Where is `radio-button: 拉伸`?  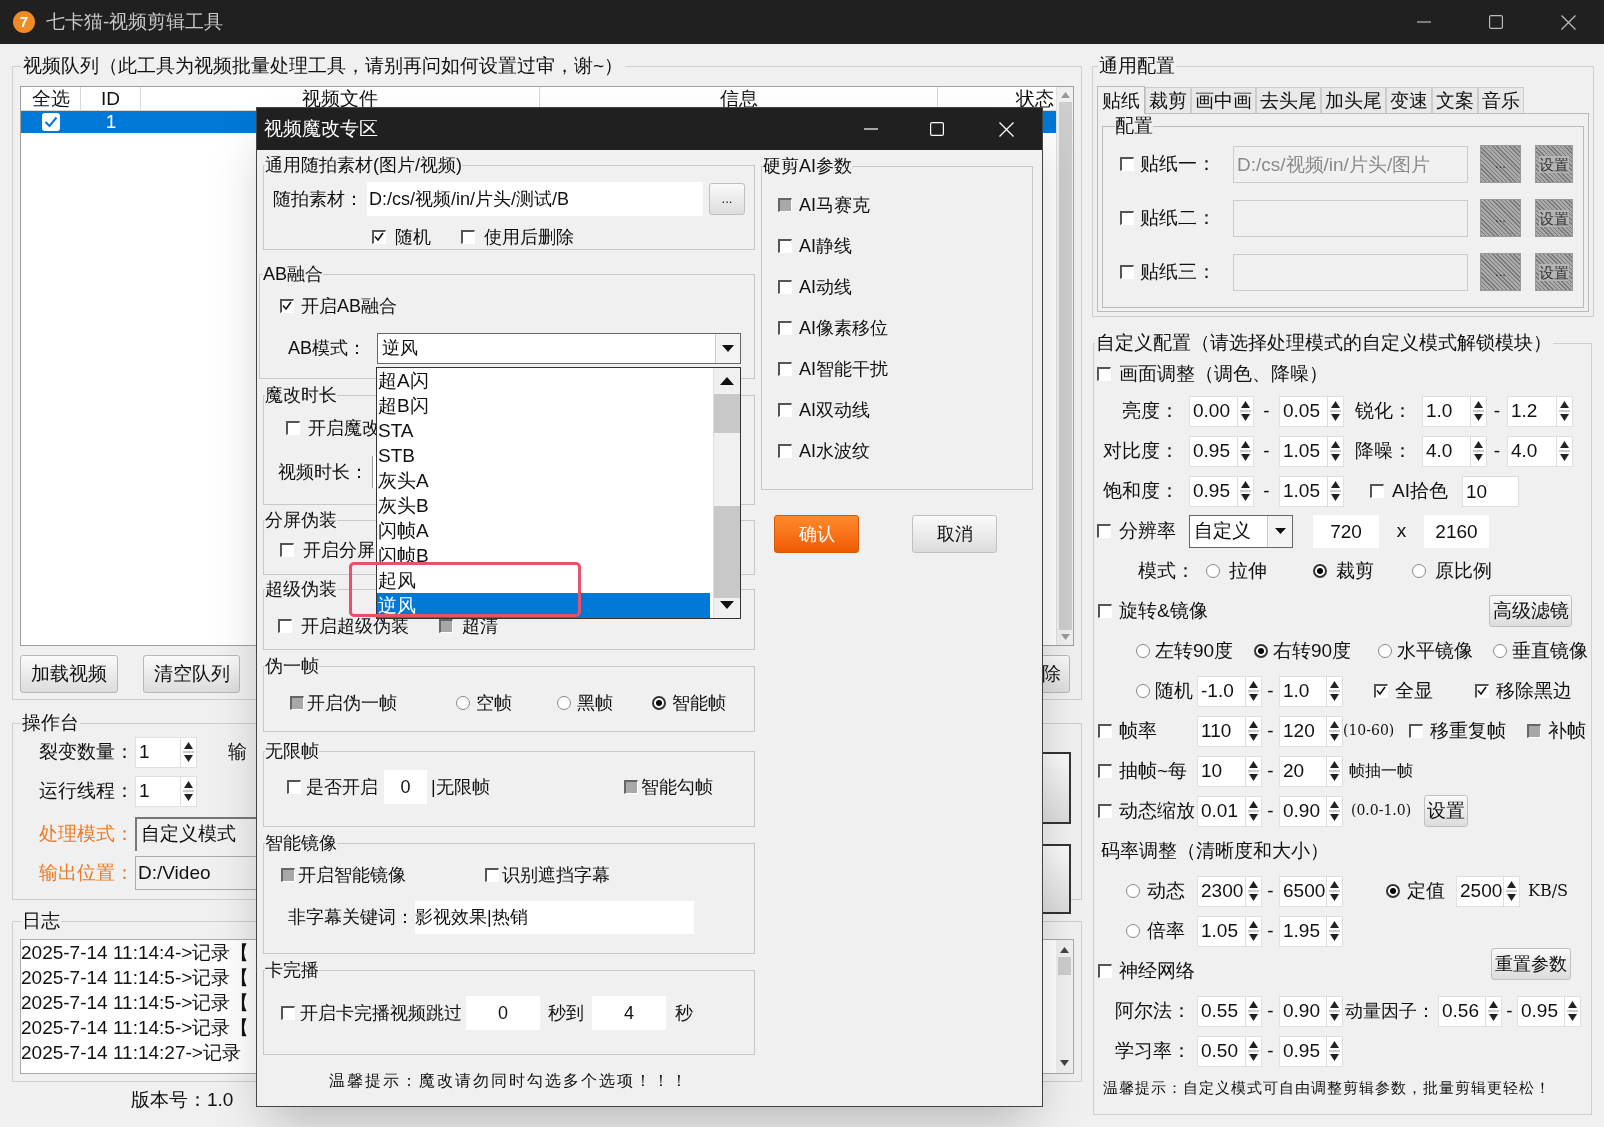 radio-button: 拉伸 is located at coordinates (1259, 571).